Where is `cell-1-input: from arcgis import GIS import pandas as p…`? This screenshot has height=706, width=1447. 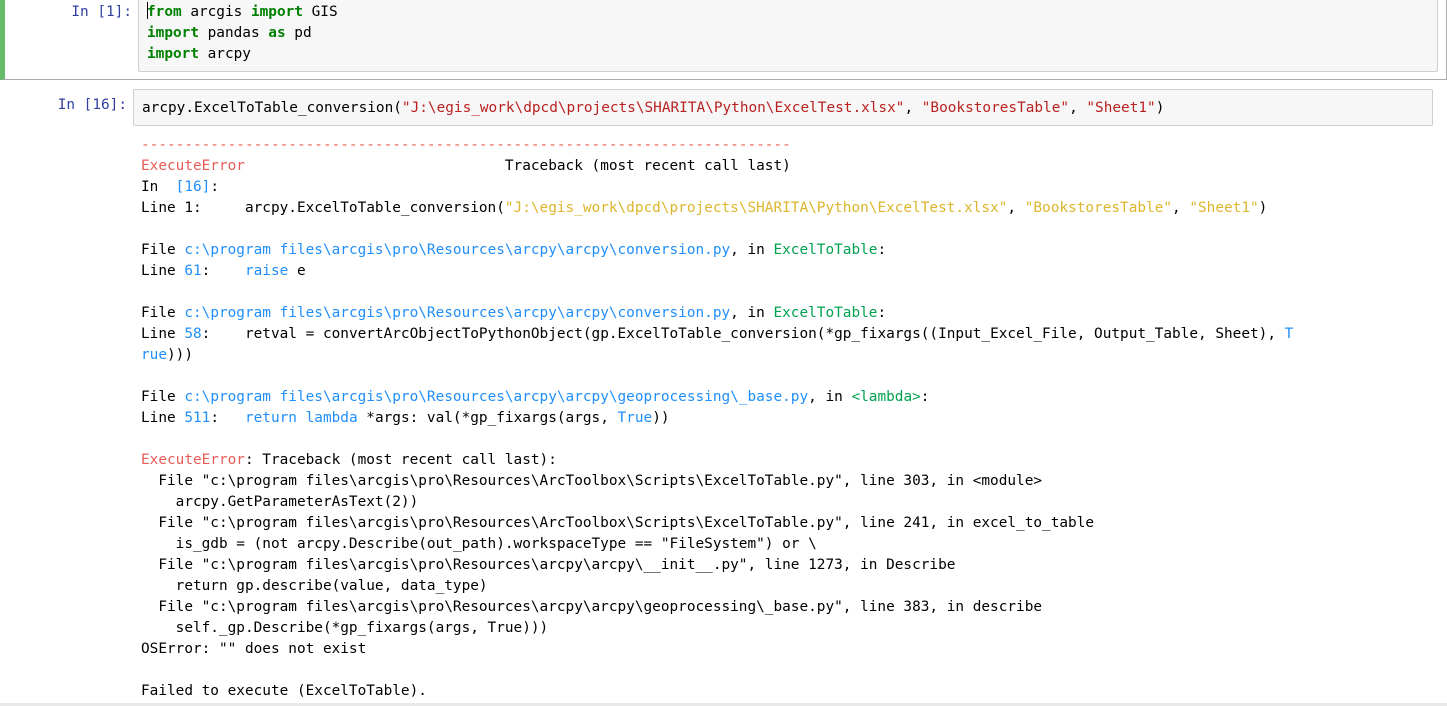 cell-1-input: from arcgis import GIS import pandas as p… is located at coordinates (788, 36).